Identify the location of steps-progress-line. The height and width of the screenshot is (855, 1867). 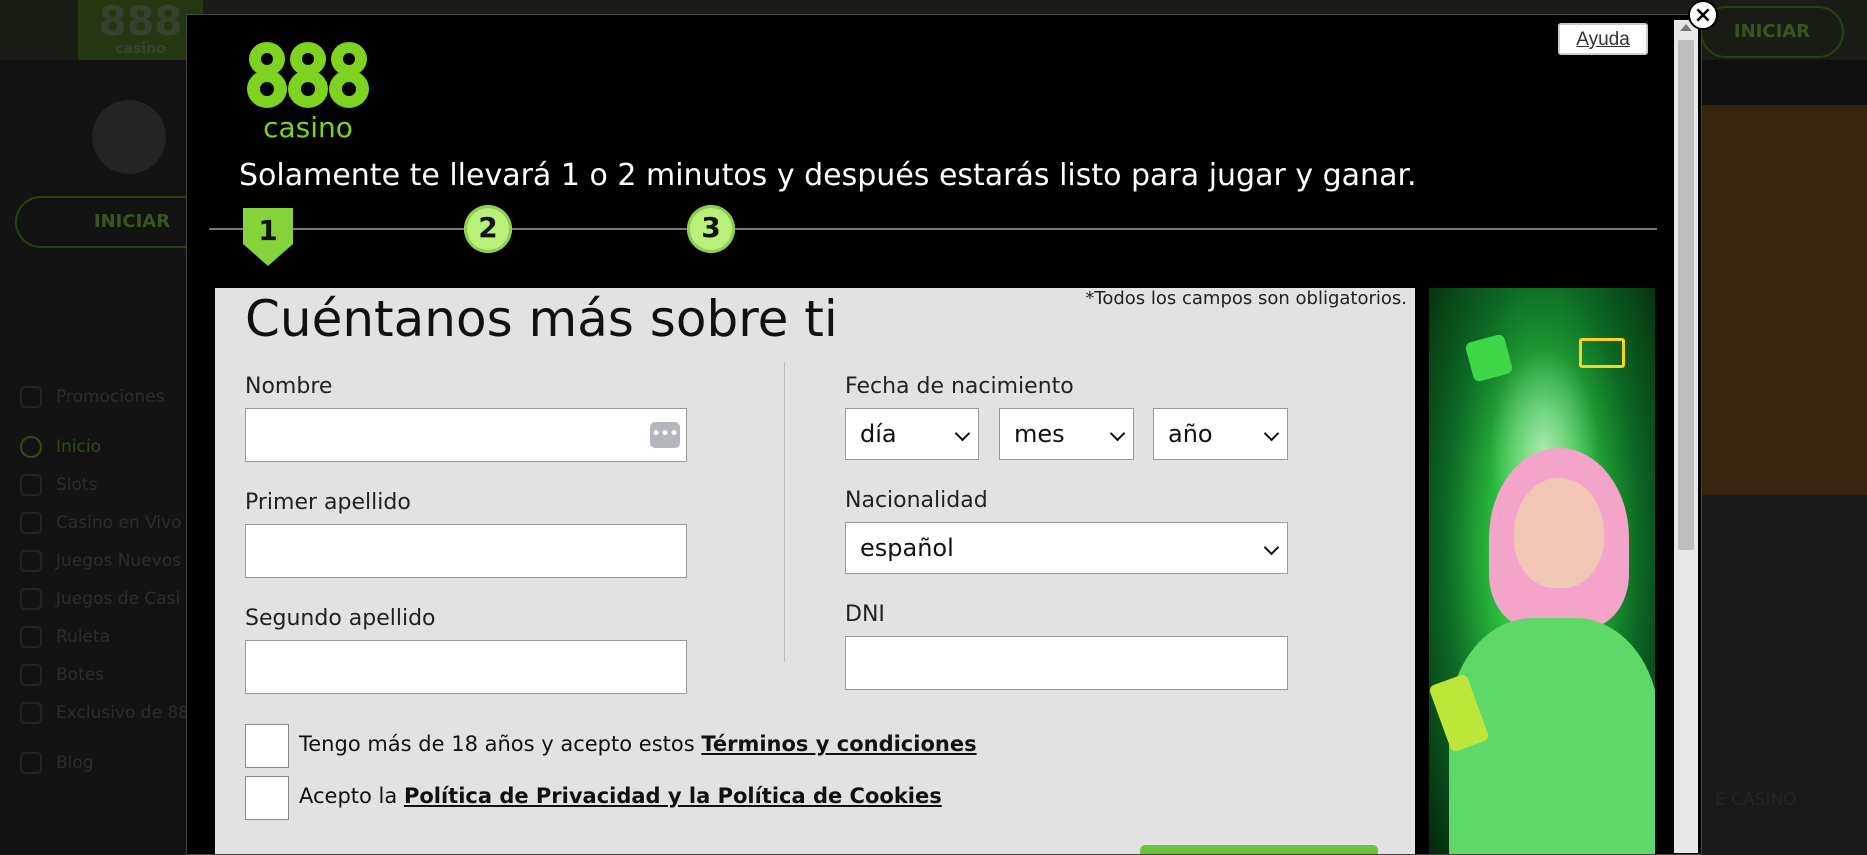
(933, 229).